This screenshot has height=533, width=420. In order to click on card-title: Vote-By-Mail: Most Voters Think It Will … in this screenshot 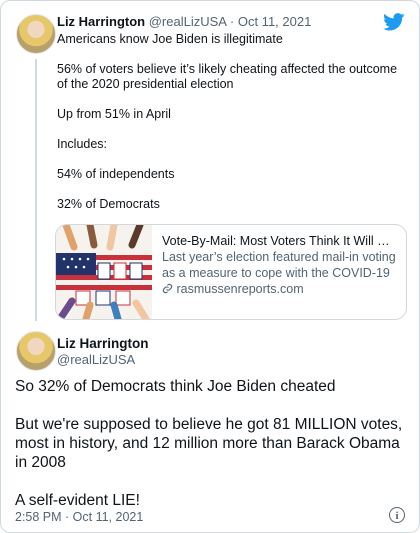, I will do `click(280, 241)`.